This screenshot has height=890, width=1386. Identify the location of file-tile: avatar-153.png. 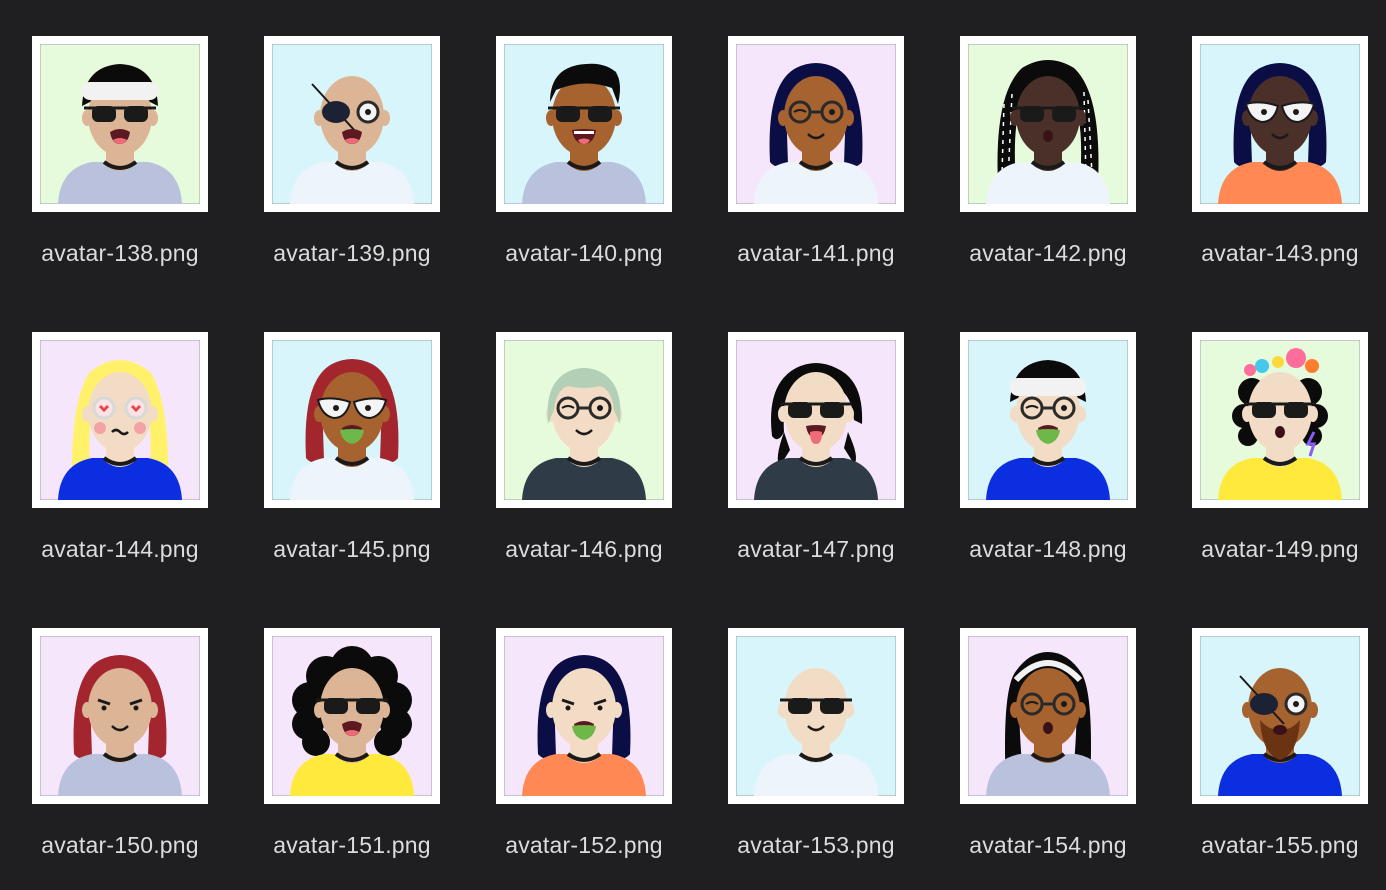
(812, 753).